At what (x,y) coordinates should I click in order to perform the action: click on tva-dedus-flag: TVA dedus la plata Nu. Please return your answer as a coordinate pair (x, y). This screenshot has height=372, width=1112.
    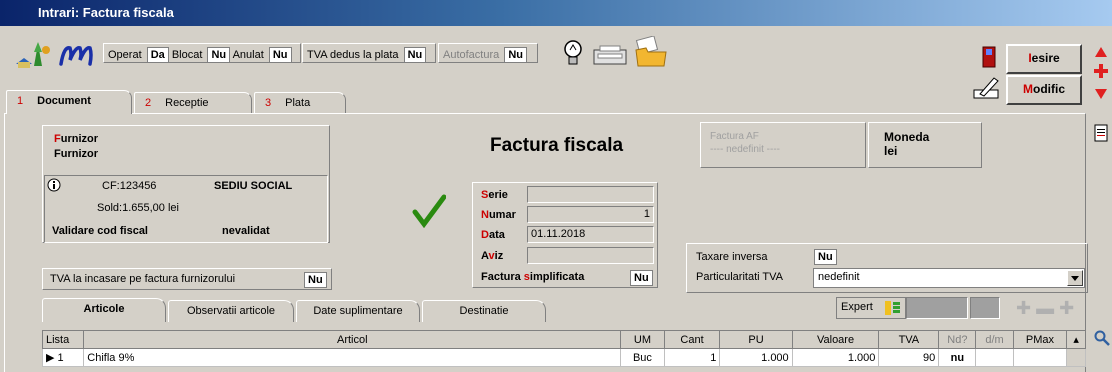
    Looking at the image, I should click on (369, 53).